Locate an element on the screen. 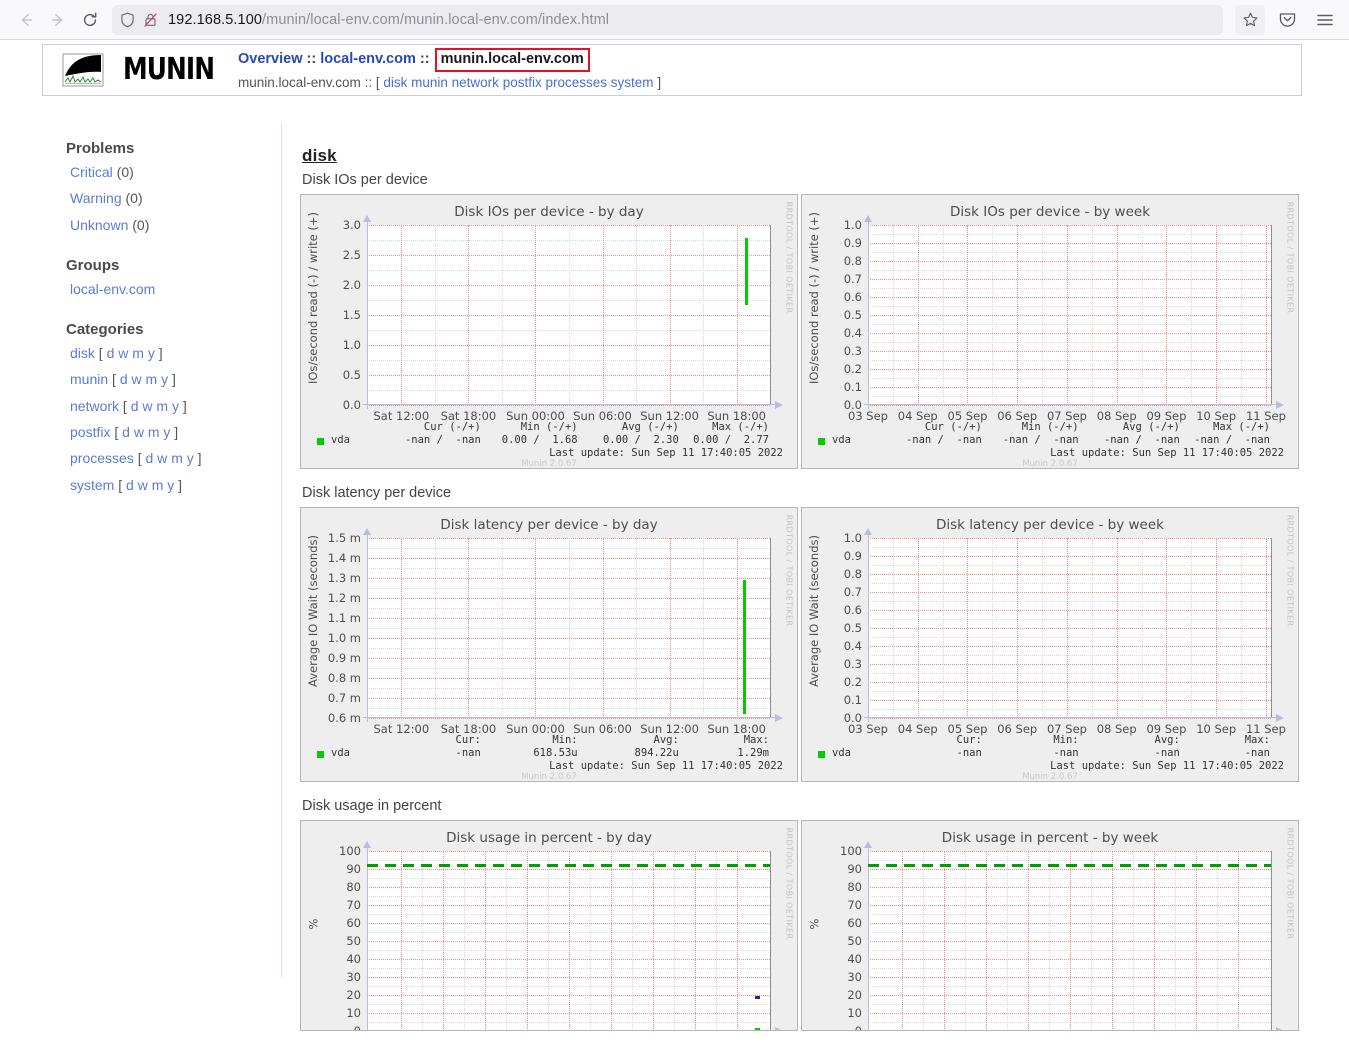 This screenshot has height=1047, width=1349. breadcrumb-overview-link: Overview is located at coordinates (270, 59).